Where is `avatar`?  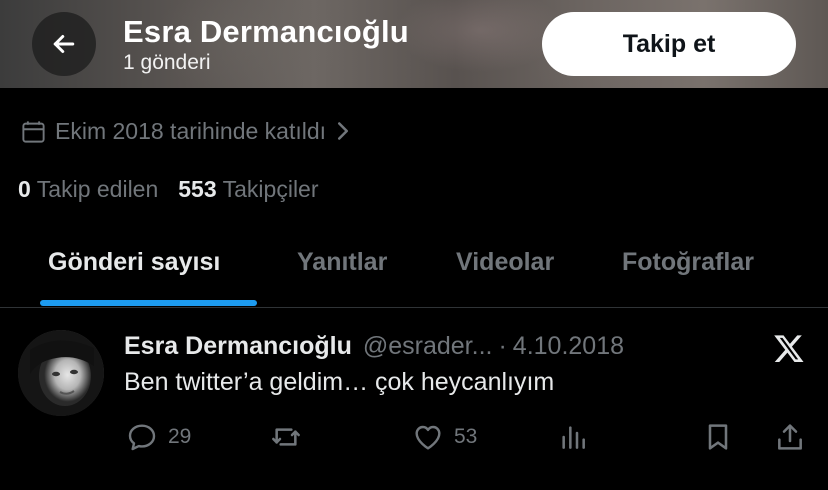 avatar is located at coordinates (61, 373).